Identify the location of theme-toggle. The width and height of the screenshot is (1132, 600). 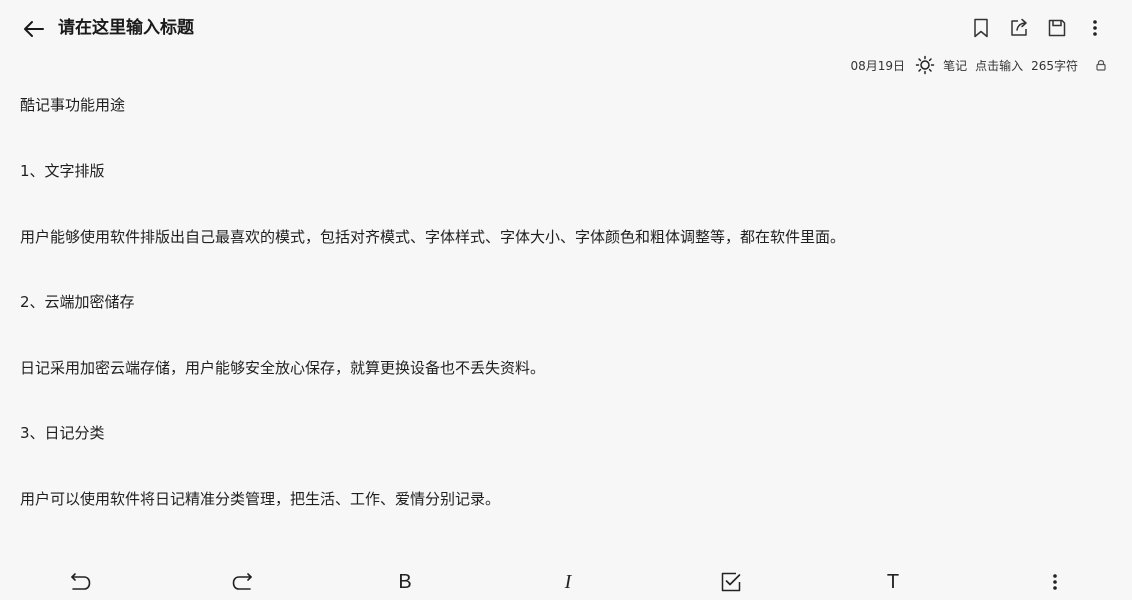
(925, 65).